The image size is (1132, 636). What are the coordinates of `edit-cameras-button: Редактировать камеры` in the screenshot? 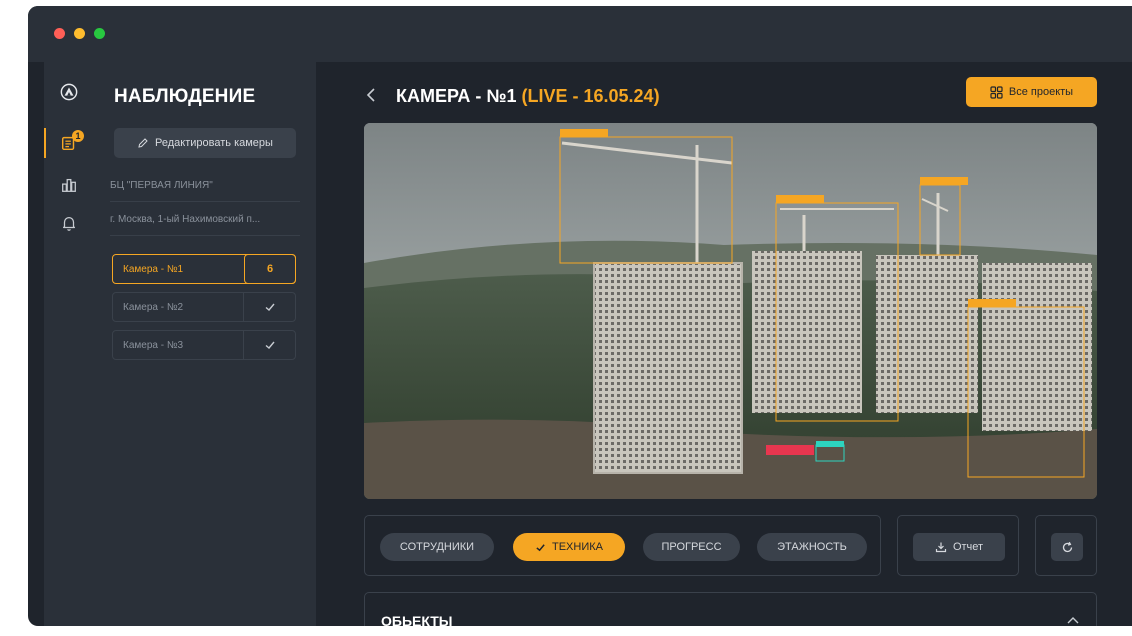 It's located at (205, 143).